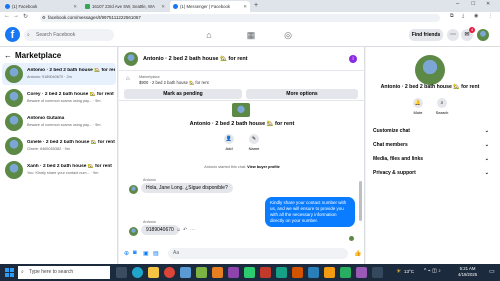 Image resolution: width=500 pixels, height=281 pixels. Describe the element at coordinates (25, 16) in the screenshot. I see `reload-icon: ↻` at that location.